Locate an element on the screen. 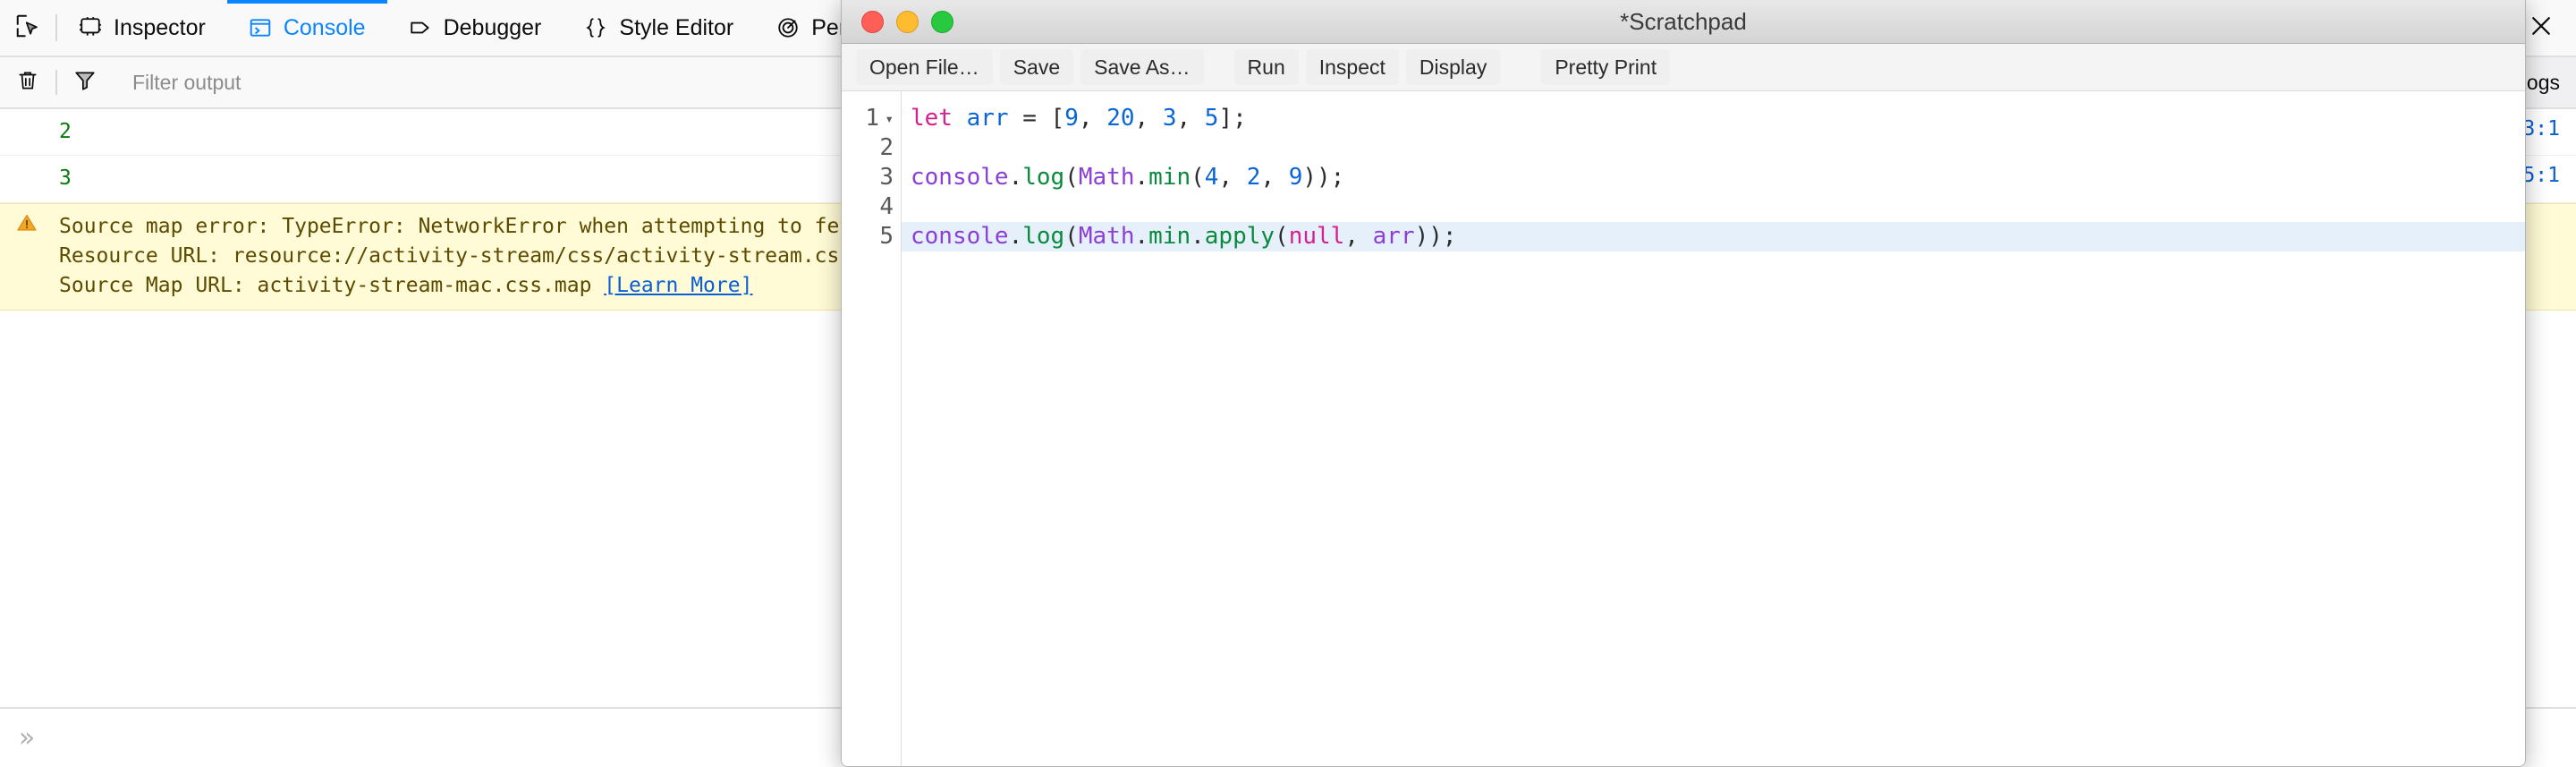 Image resolution: width=2576 pixels, height=767 pixels. save-button: Save is located at coordinates (1036, 67).